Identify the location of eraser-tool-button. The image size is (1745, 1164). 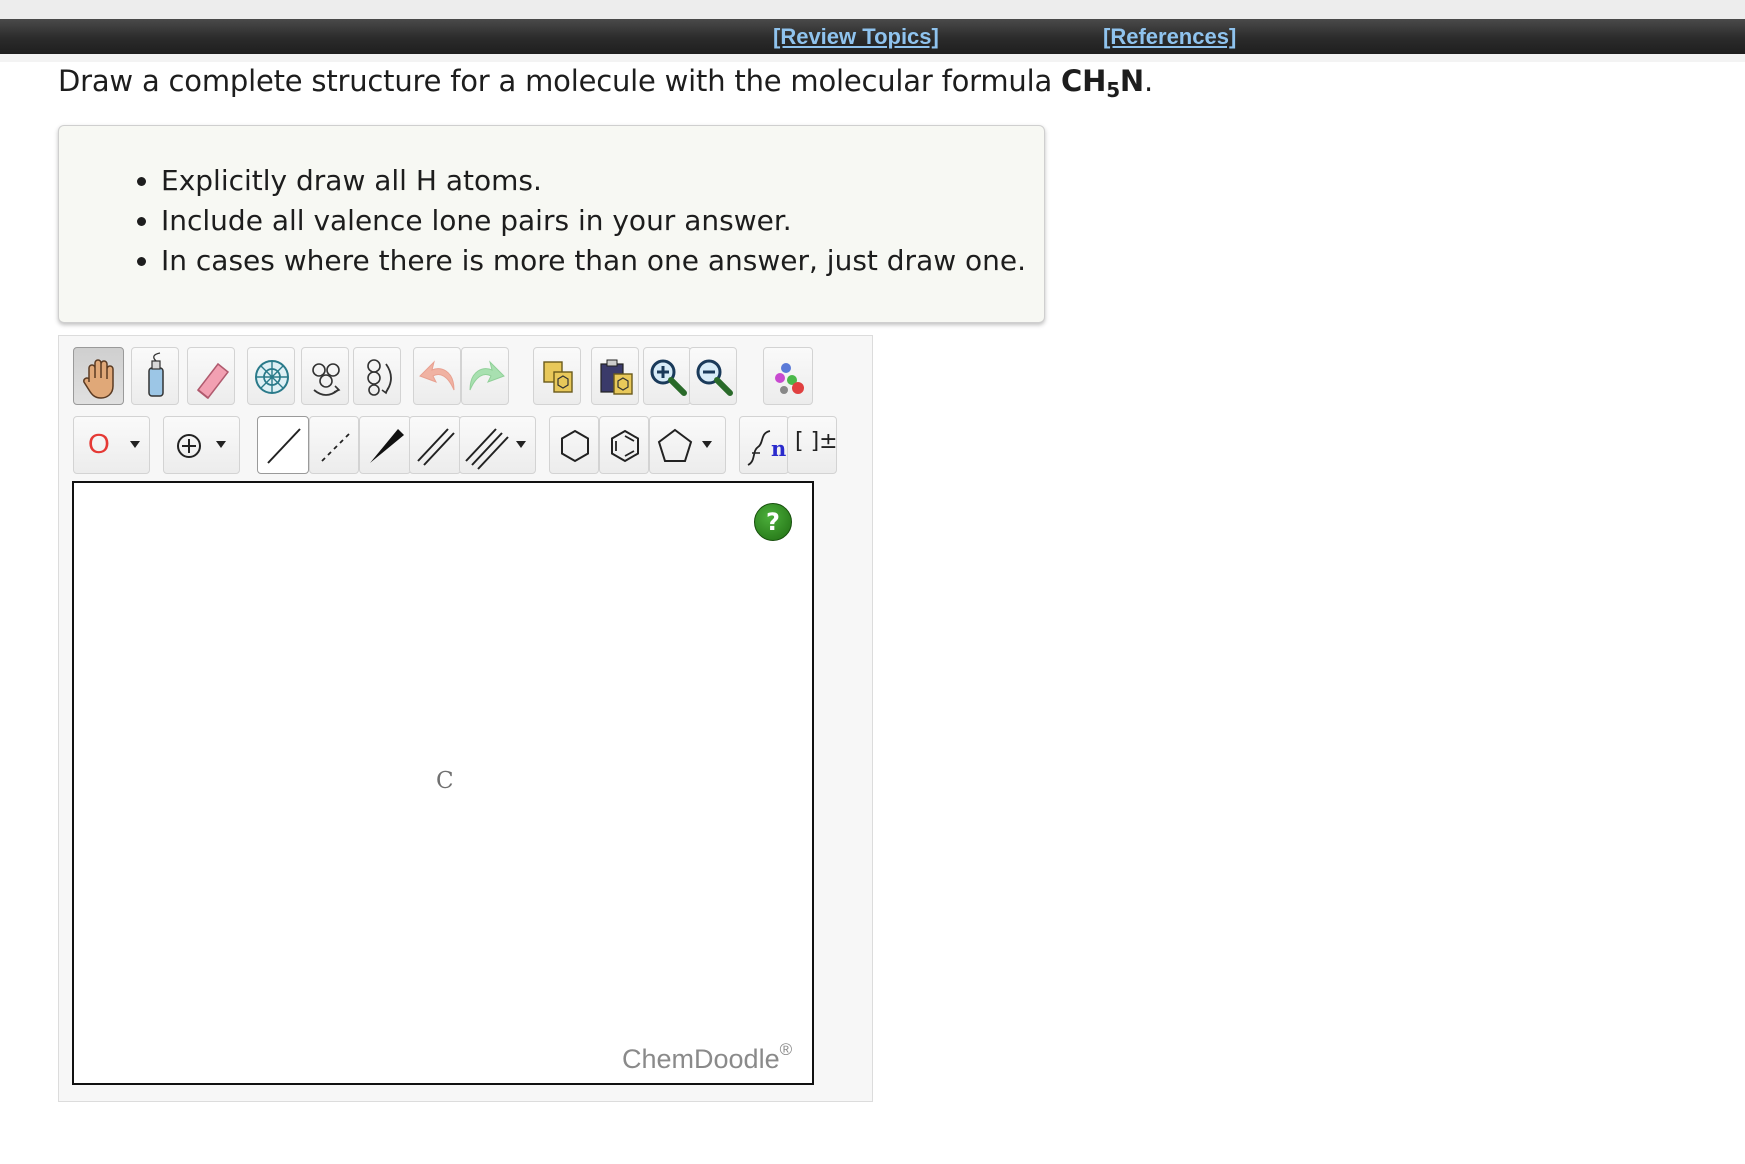
(211, 376).